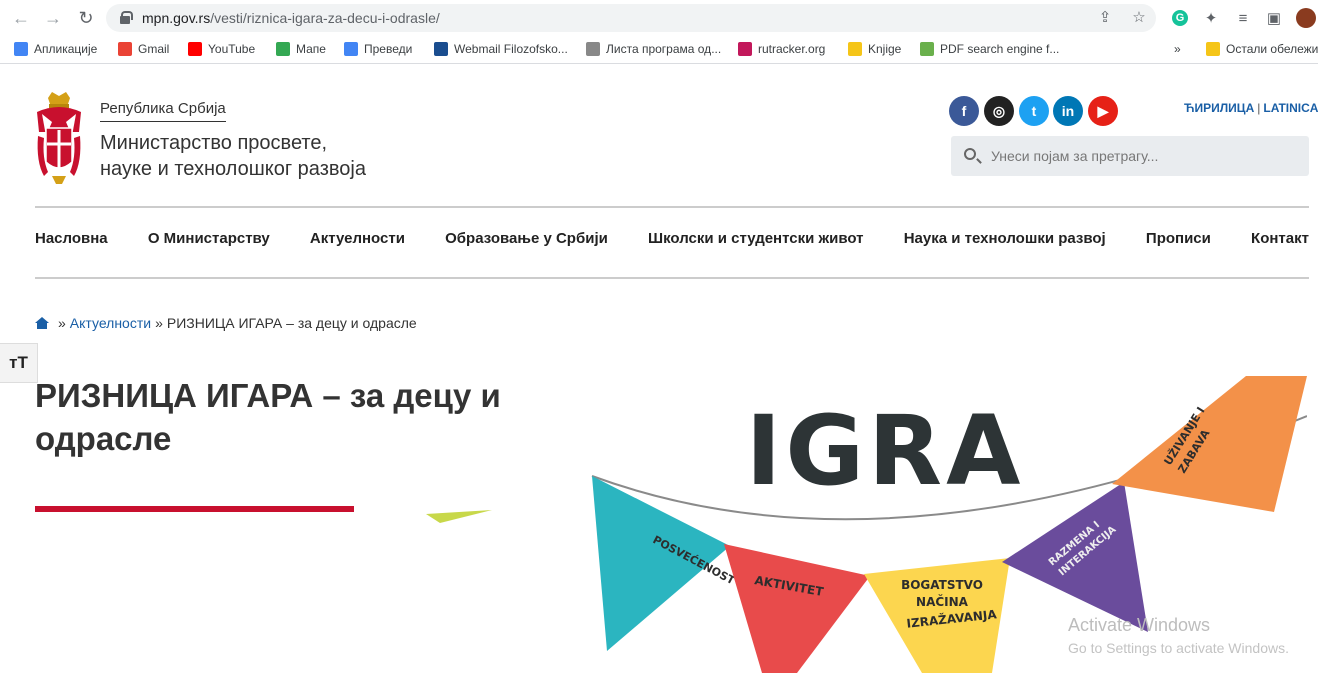 The image size is (1318, 673). What do you see at coordinates (291, 323) in the screenshot?
I see `breadcrumb-current: РИЗНИЦА ИГАРА – за децу и одрасле` at bounding box center [291, 323].